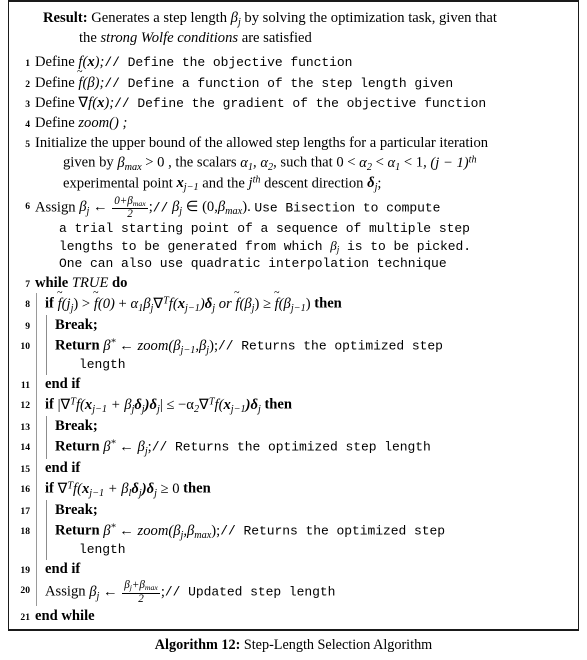 This screenshot has width=587, height=660. What do you see at coordinates (64, 304) in the screenshot?
I see `line8-condition: f(jf̃(β` at bounding box center [64, 304].